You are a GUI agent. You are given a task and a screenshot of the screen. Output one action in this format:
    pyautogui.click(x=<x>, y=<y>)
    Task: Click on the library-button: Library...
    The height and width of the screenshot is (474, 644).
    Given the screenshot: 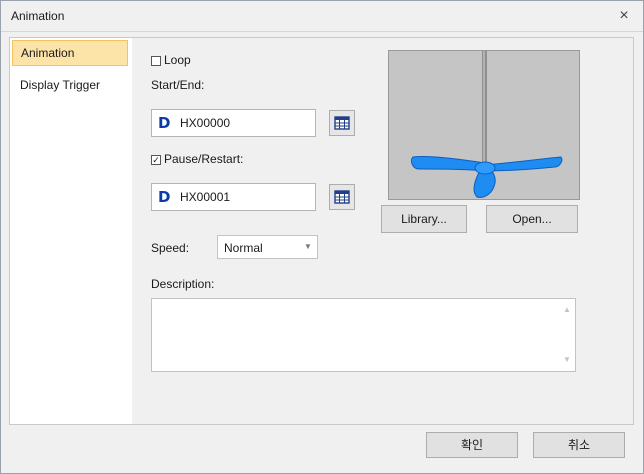 What is the action you would take?
    pyautogui.click(x=424, y=219)
    